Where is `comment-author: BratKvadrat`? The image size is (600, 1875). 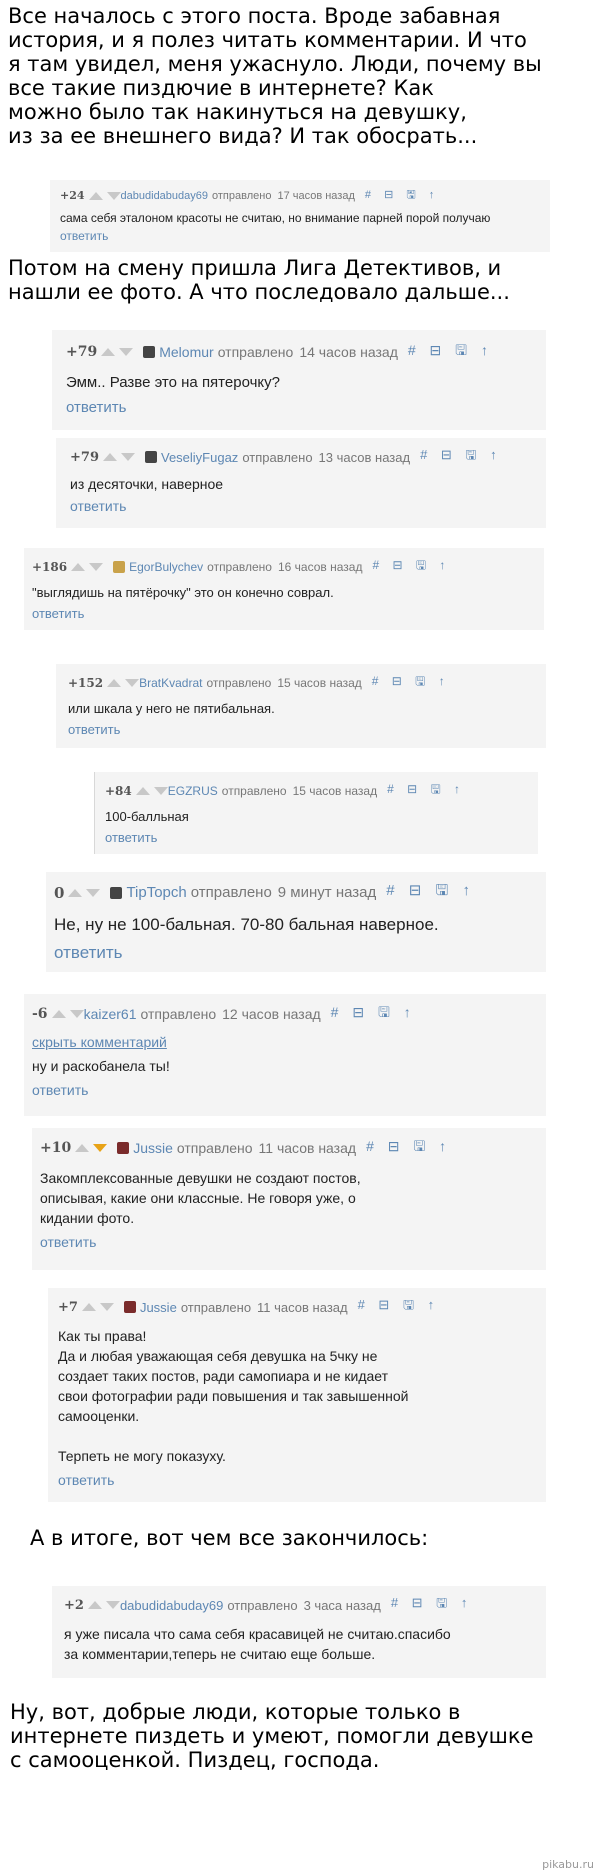 comment-author: BratKvadrat is located at coordinates (170, 683).